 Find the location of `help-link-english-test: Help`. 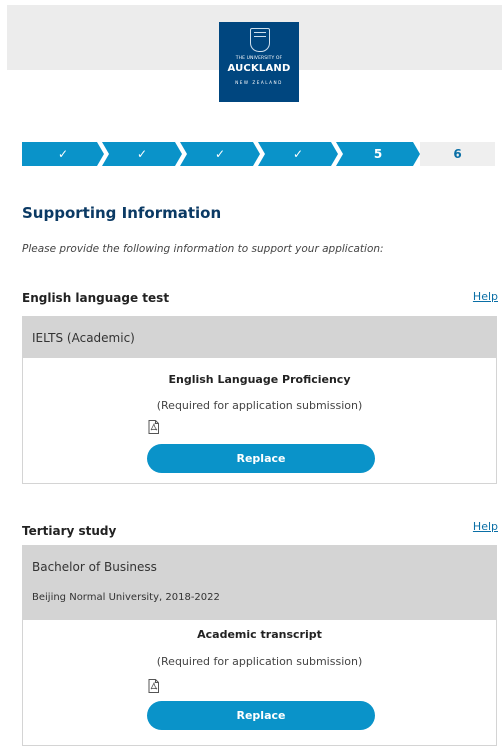

help-link-english-test: Help is located at coordinates (485, 296).